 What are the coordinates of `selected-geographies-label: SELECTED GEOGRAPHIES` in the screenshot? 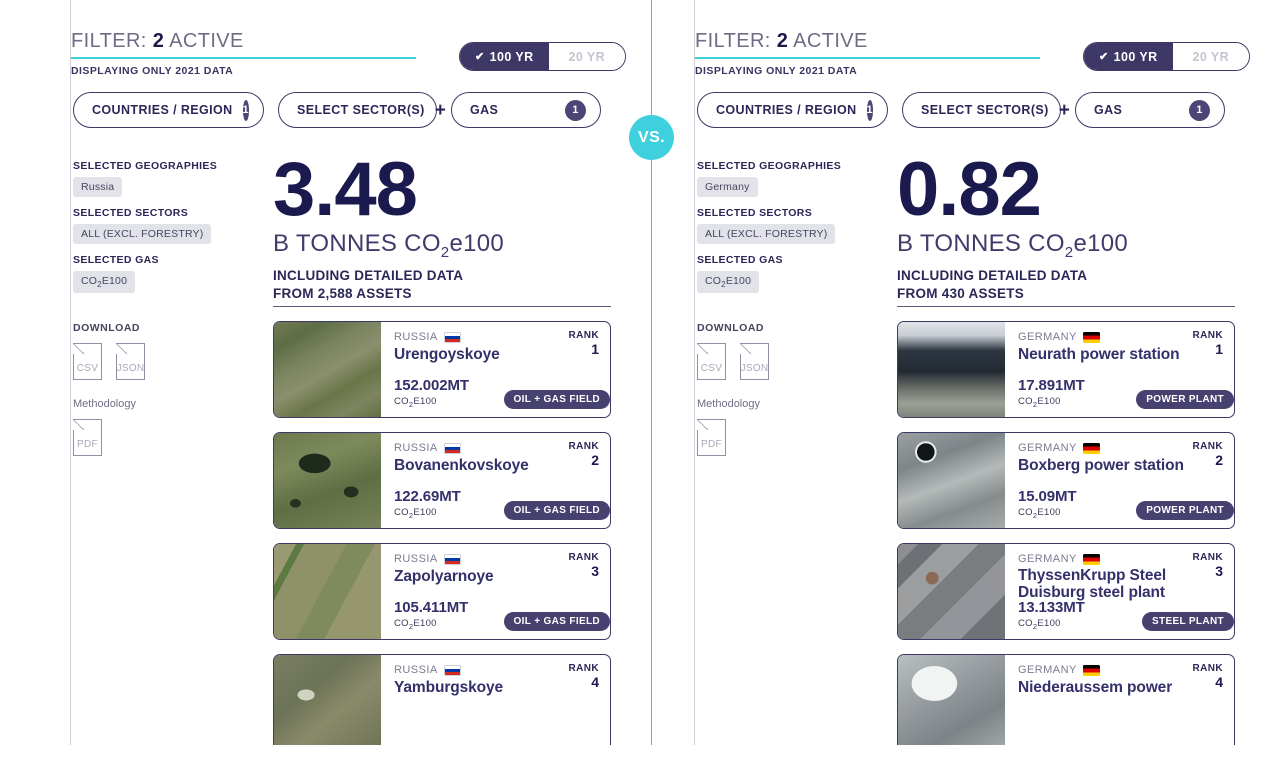 It's located at (769, 166).